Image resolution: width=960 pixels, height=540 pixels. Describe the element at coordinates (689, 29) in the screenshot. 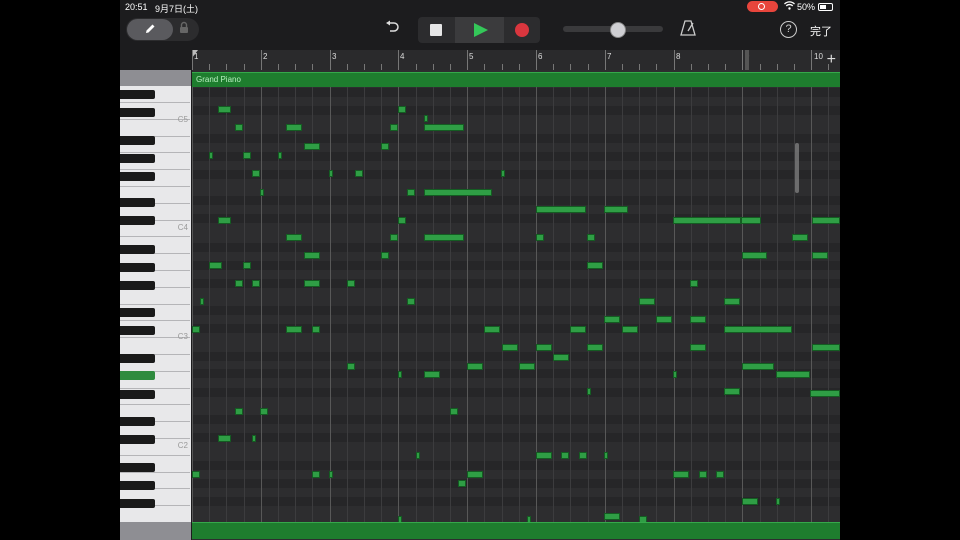

I see `metronome-button` at that location.